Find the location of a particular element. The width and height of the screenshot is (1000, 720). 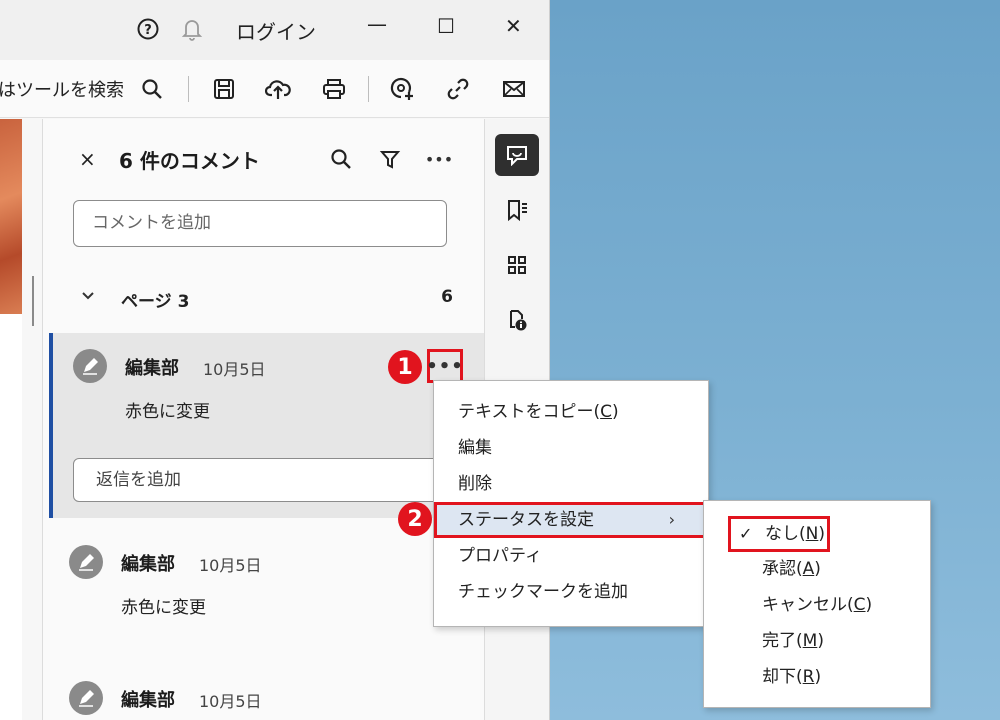

page-comment-count: 6 is located at coordinates (447, 297).